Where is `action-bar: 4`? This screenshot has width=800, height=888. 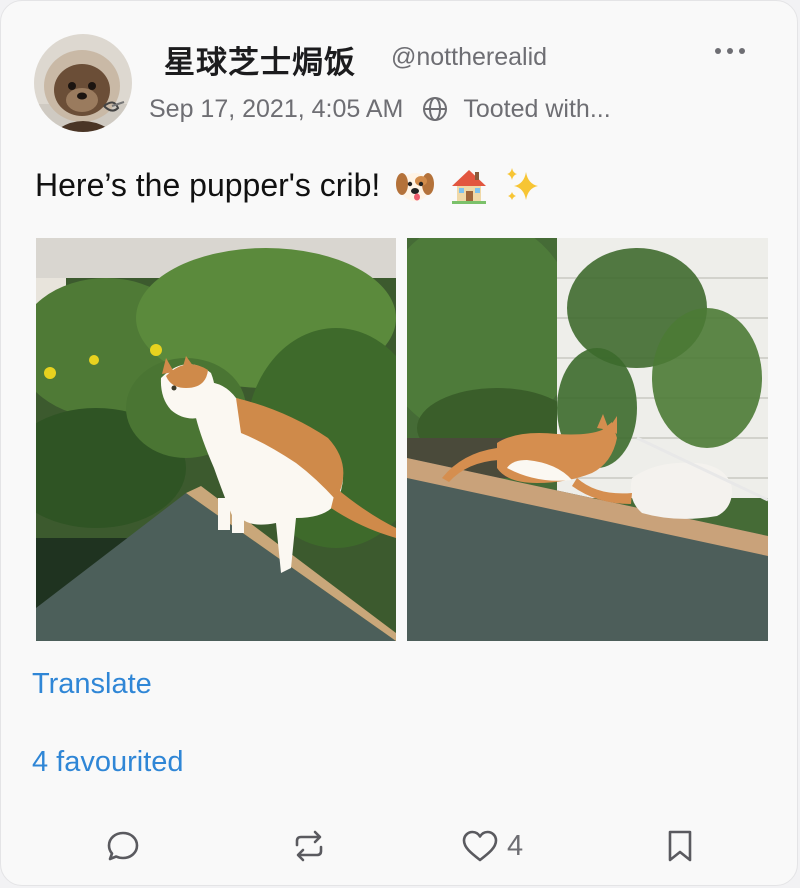 action-bar: 4 is located at coordinates (400, 846).